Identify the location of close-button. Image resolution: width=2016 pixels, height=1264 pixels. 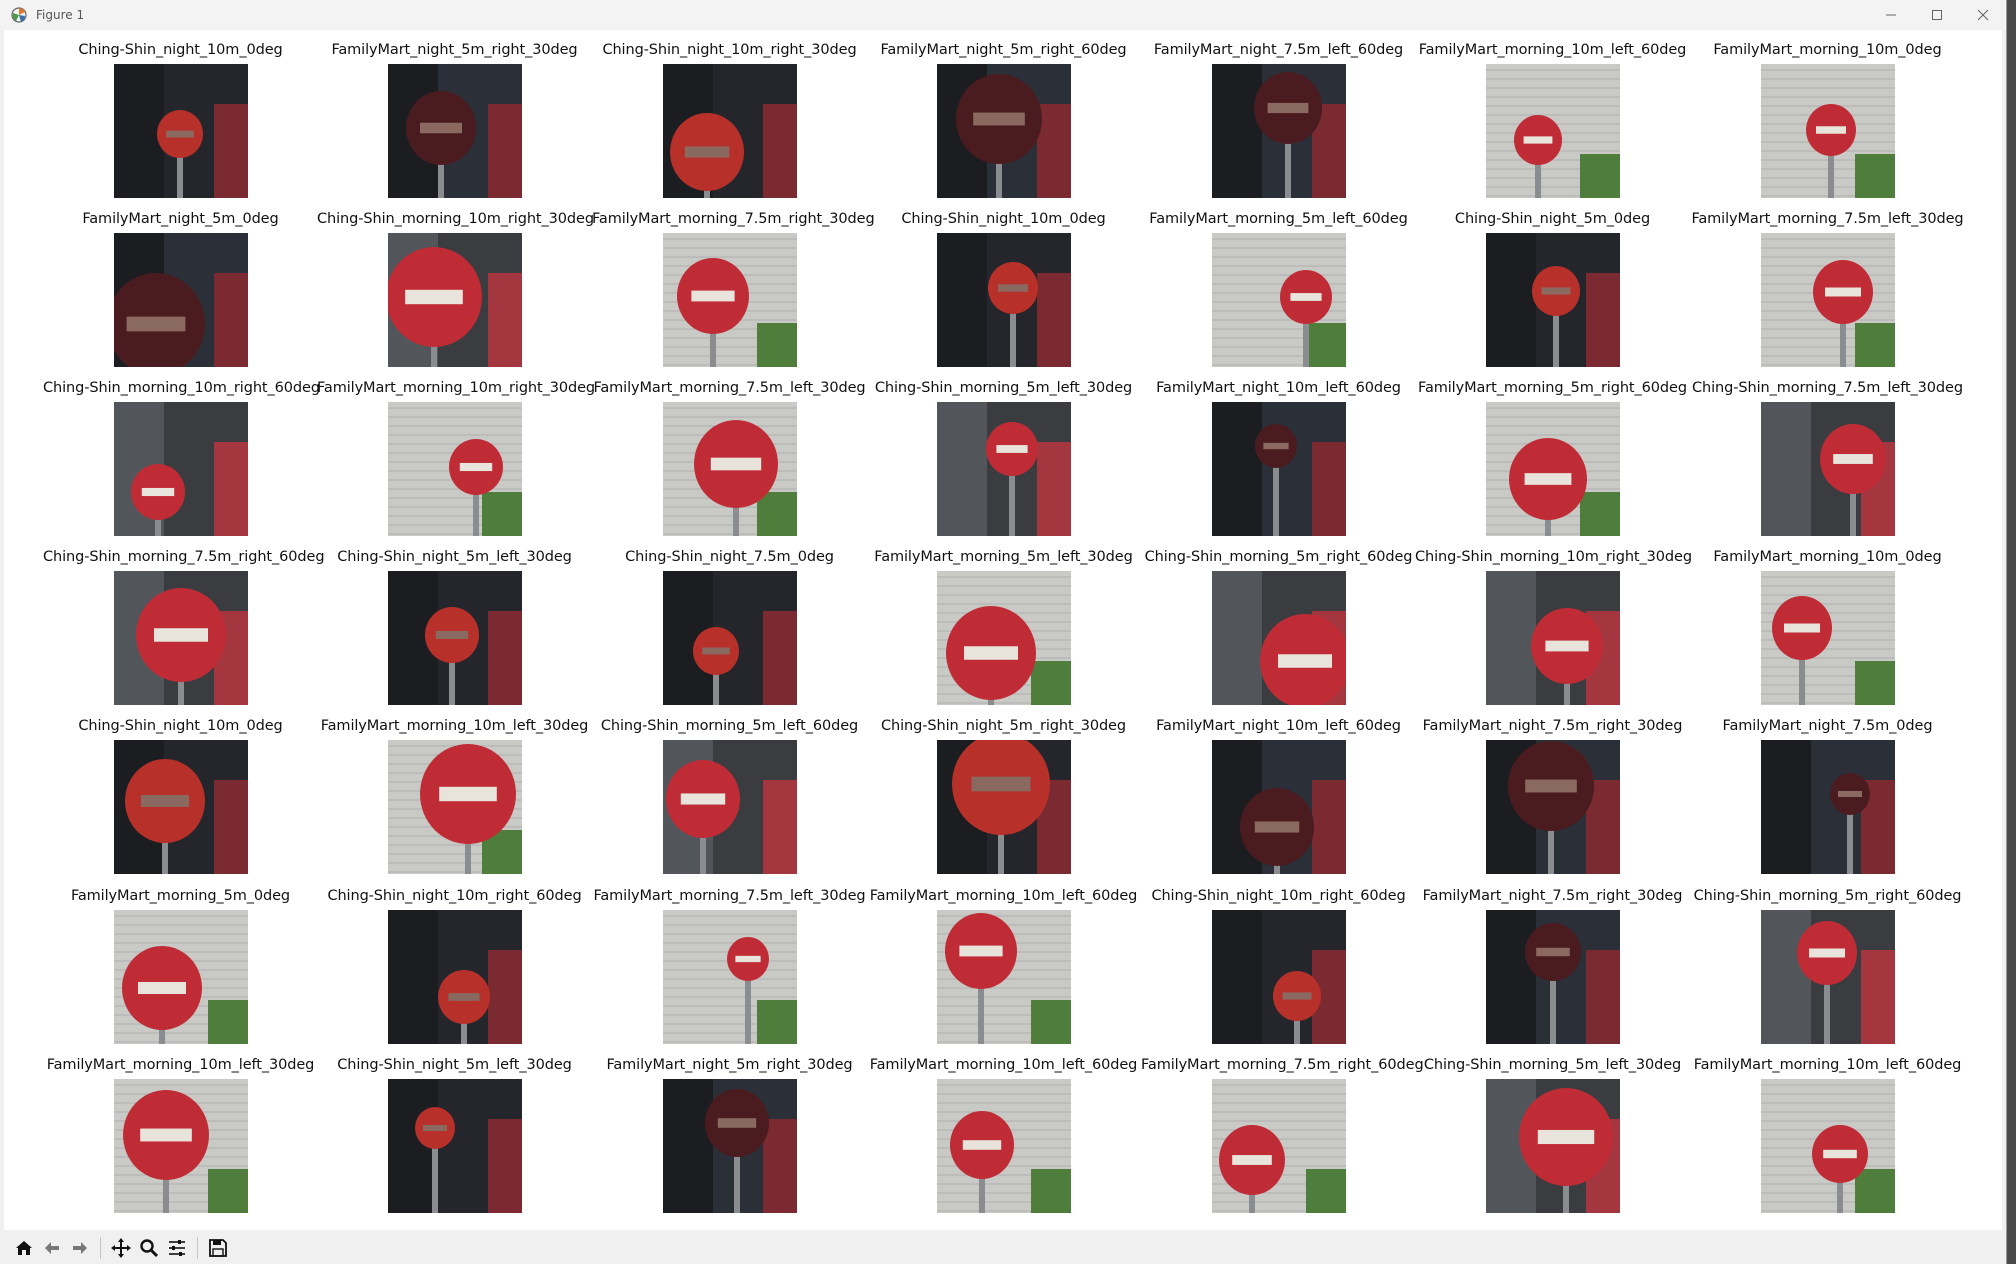
(1983, 15).